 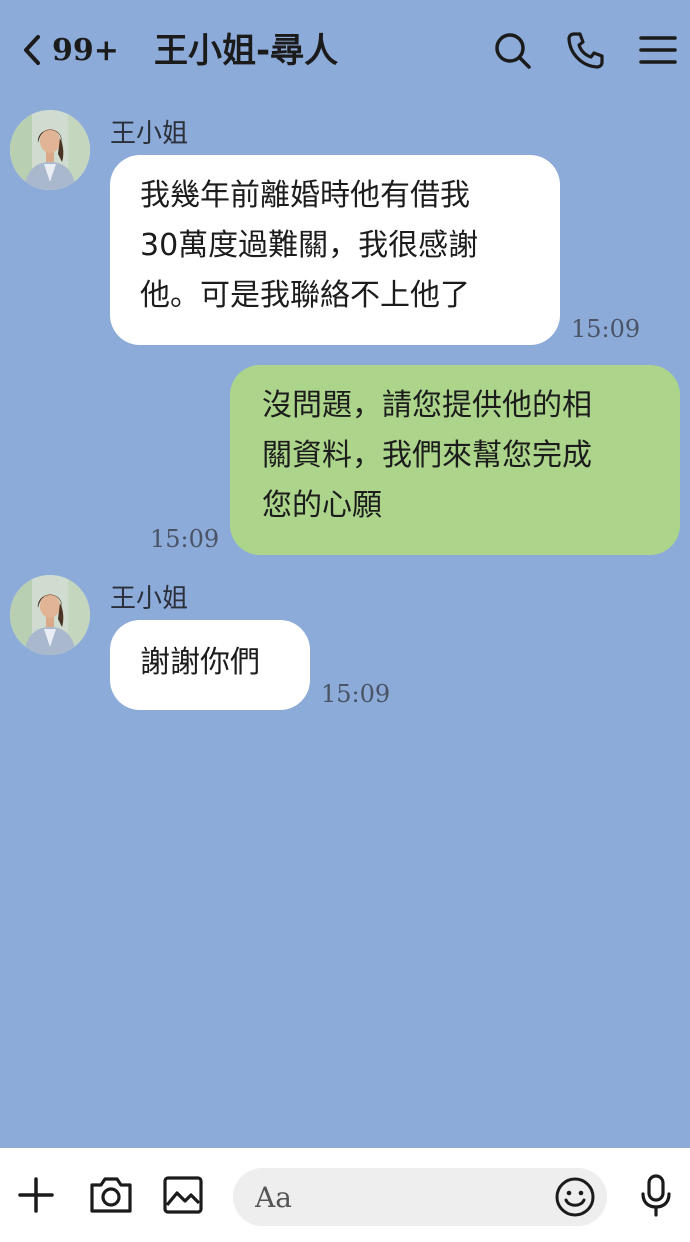 I want to click on message-bubble: 謝謝你們, so click(x=210, y=665).